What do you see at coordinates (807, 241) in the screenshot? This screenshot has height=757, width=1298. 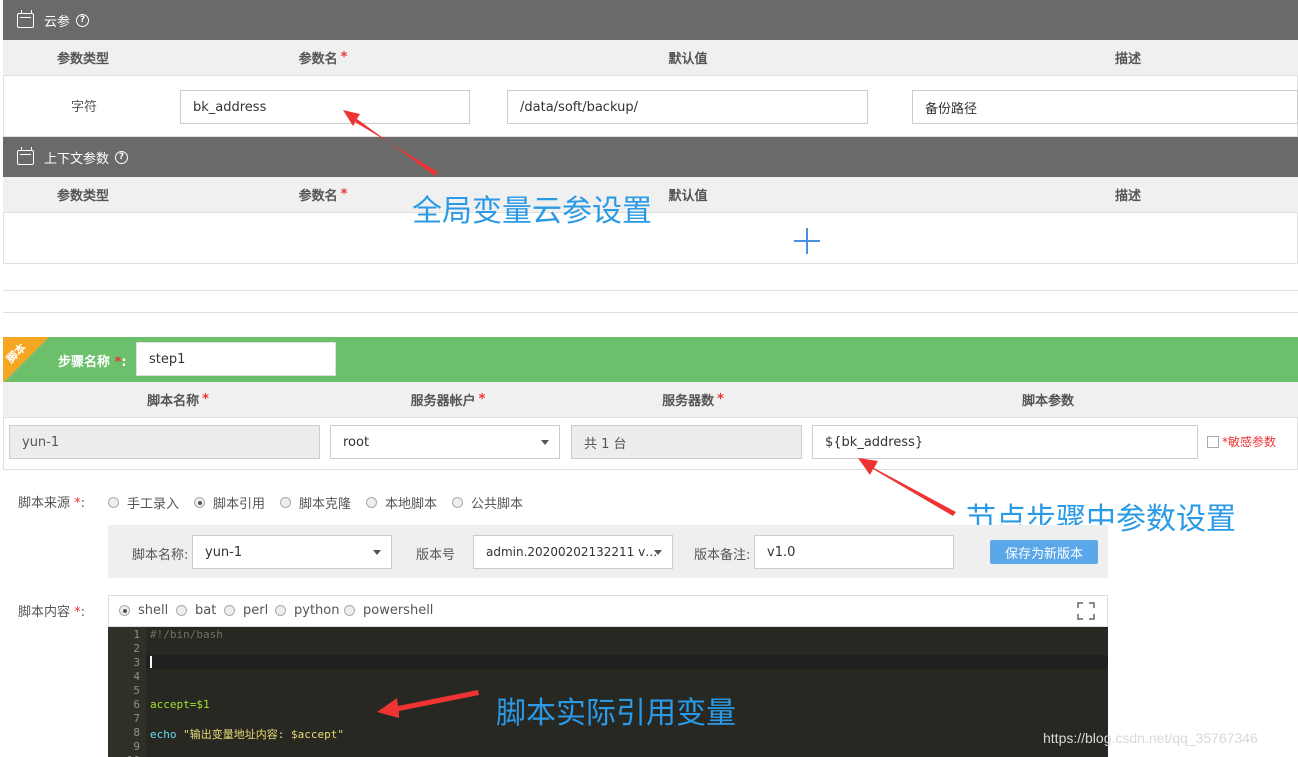 I see `add-param-plus-icon` at bounding box center [807, 241].